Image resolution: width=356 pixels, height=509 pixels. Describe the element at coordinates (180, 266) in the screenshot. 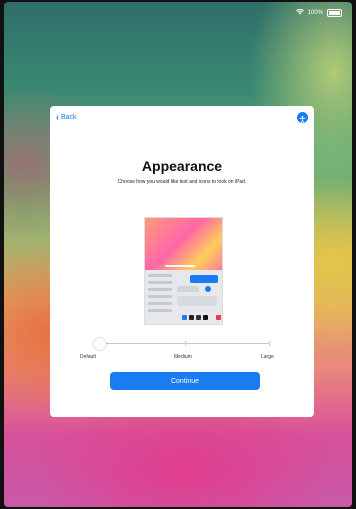

I see `preview-home-indicator` at that location.